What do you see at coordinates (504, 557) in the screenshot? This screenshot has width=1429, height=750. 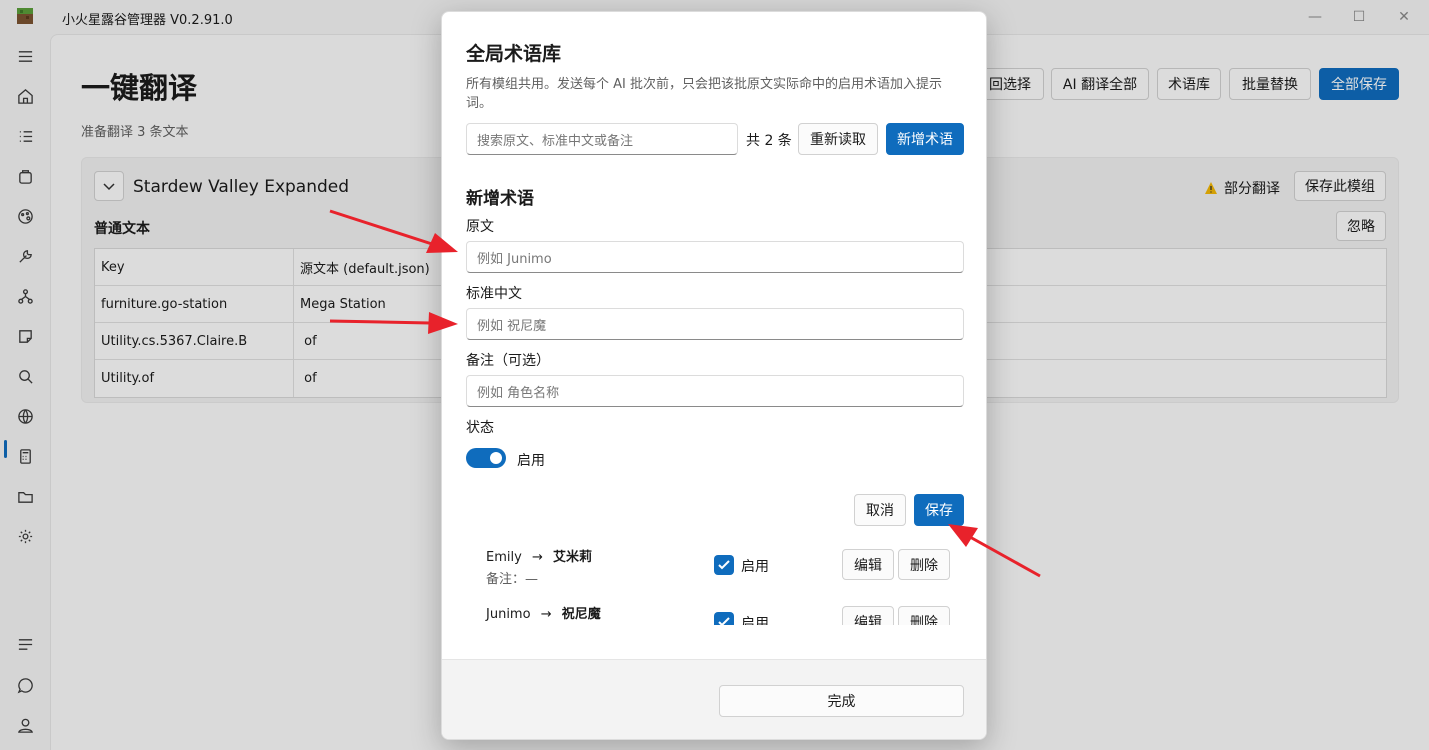 I see `term-source: Emily` at bounding box center [504, 557].